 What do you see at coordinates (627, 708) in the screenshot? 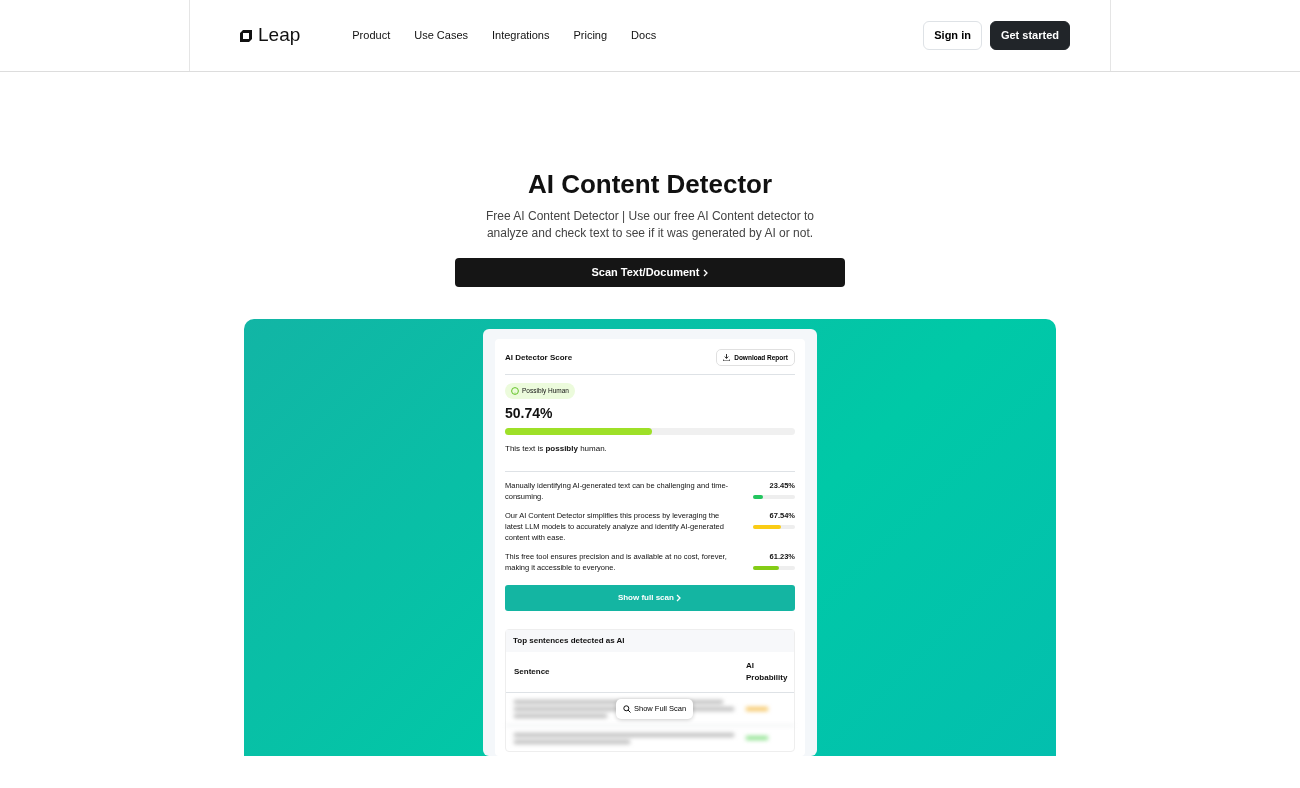
I see `search-icon` at bounding box center [627, 708].